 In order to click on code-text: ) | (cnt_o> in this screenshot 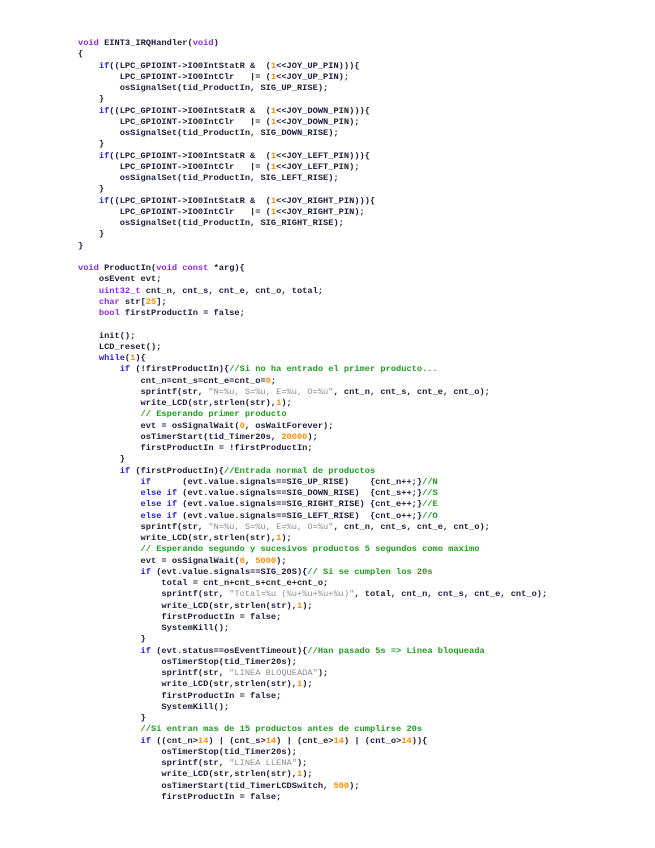, I will do `click(372, 740)`.